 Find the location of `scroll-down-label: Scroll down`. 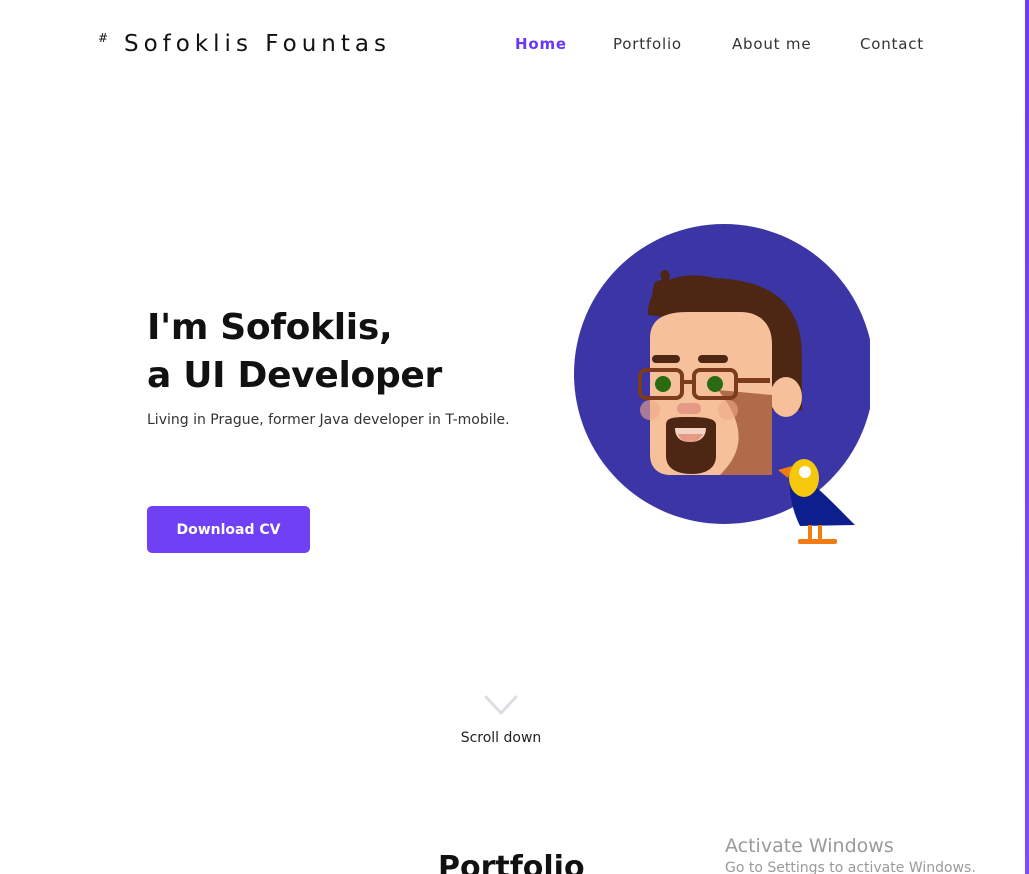

scroll-down-label: Scroll down is located at coordinates (501, 738).